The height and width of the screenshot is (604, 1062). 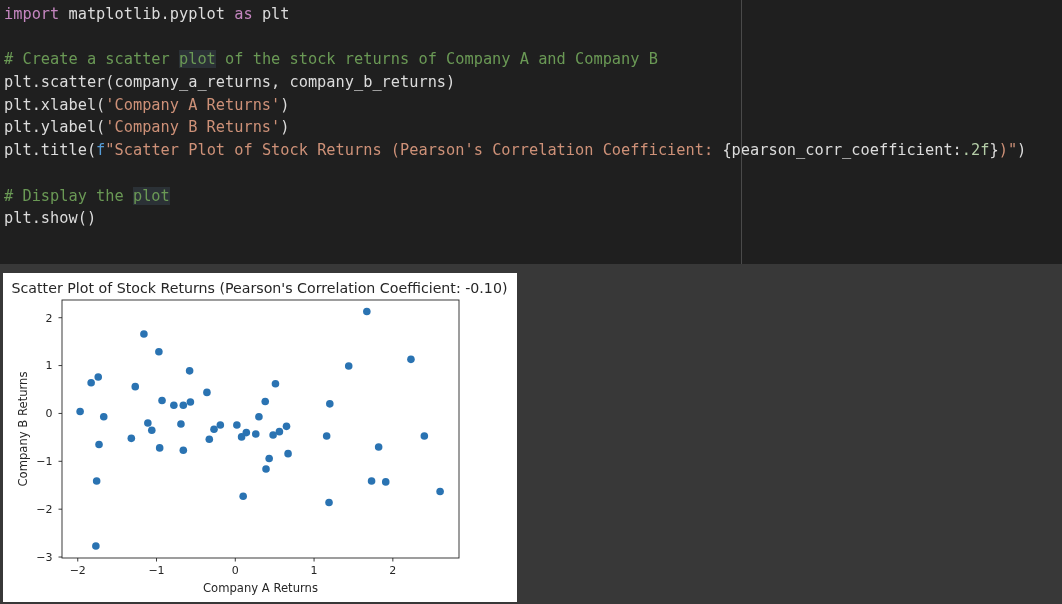 What do you see at coordinates (393, 570) in the screenshot?
I see `x-tick-label: 2` at bounding box center [393, 570].